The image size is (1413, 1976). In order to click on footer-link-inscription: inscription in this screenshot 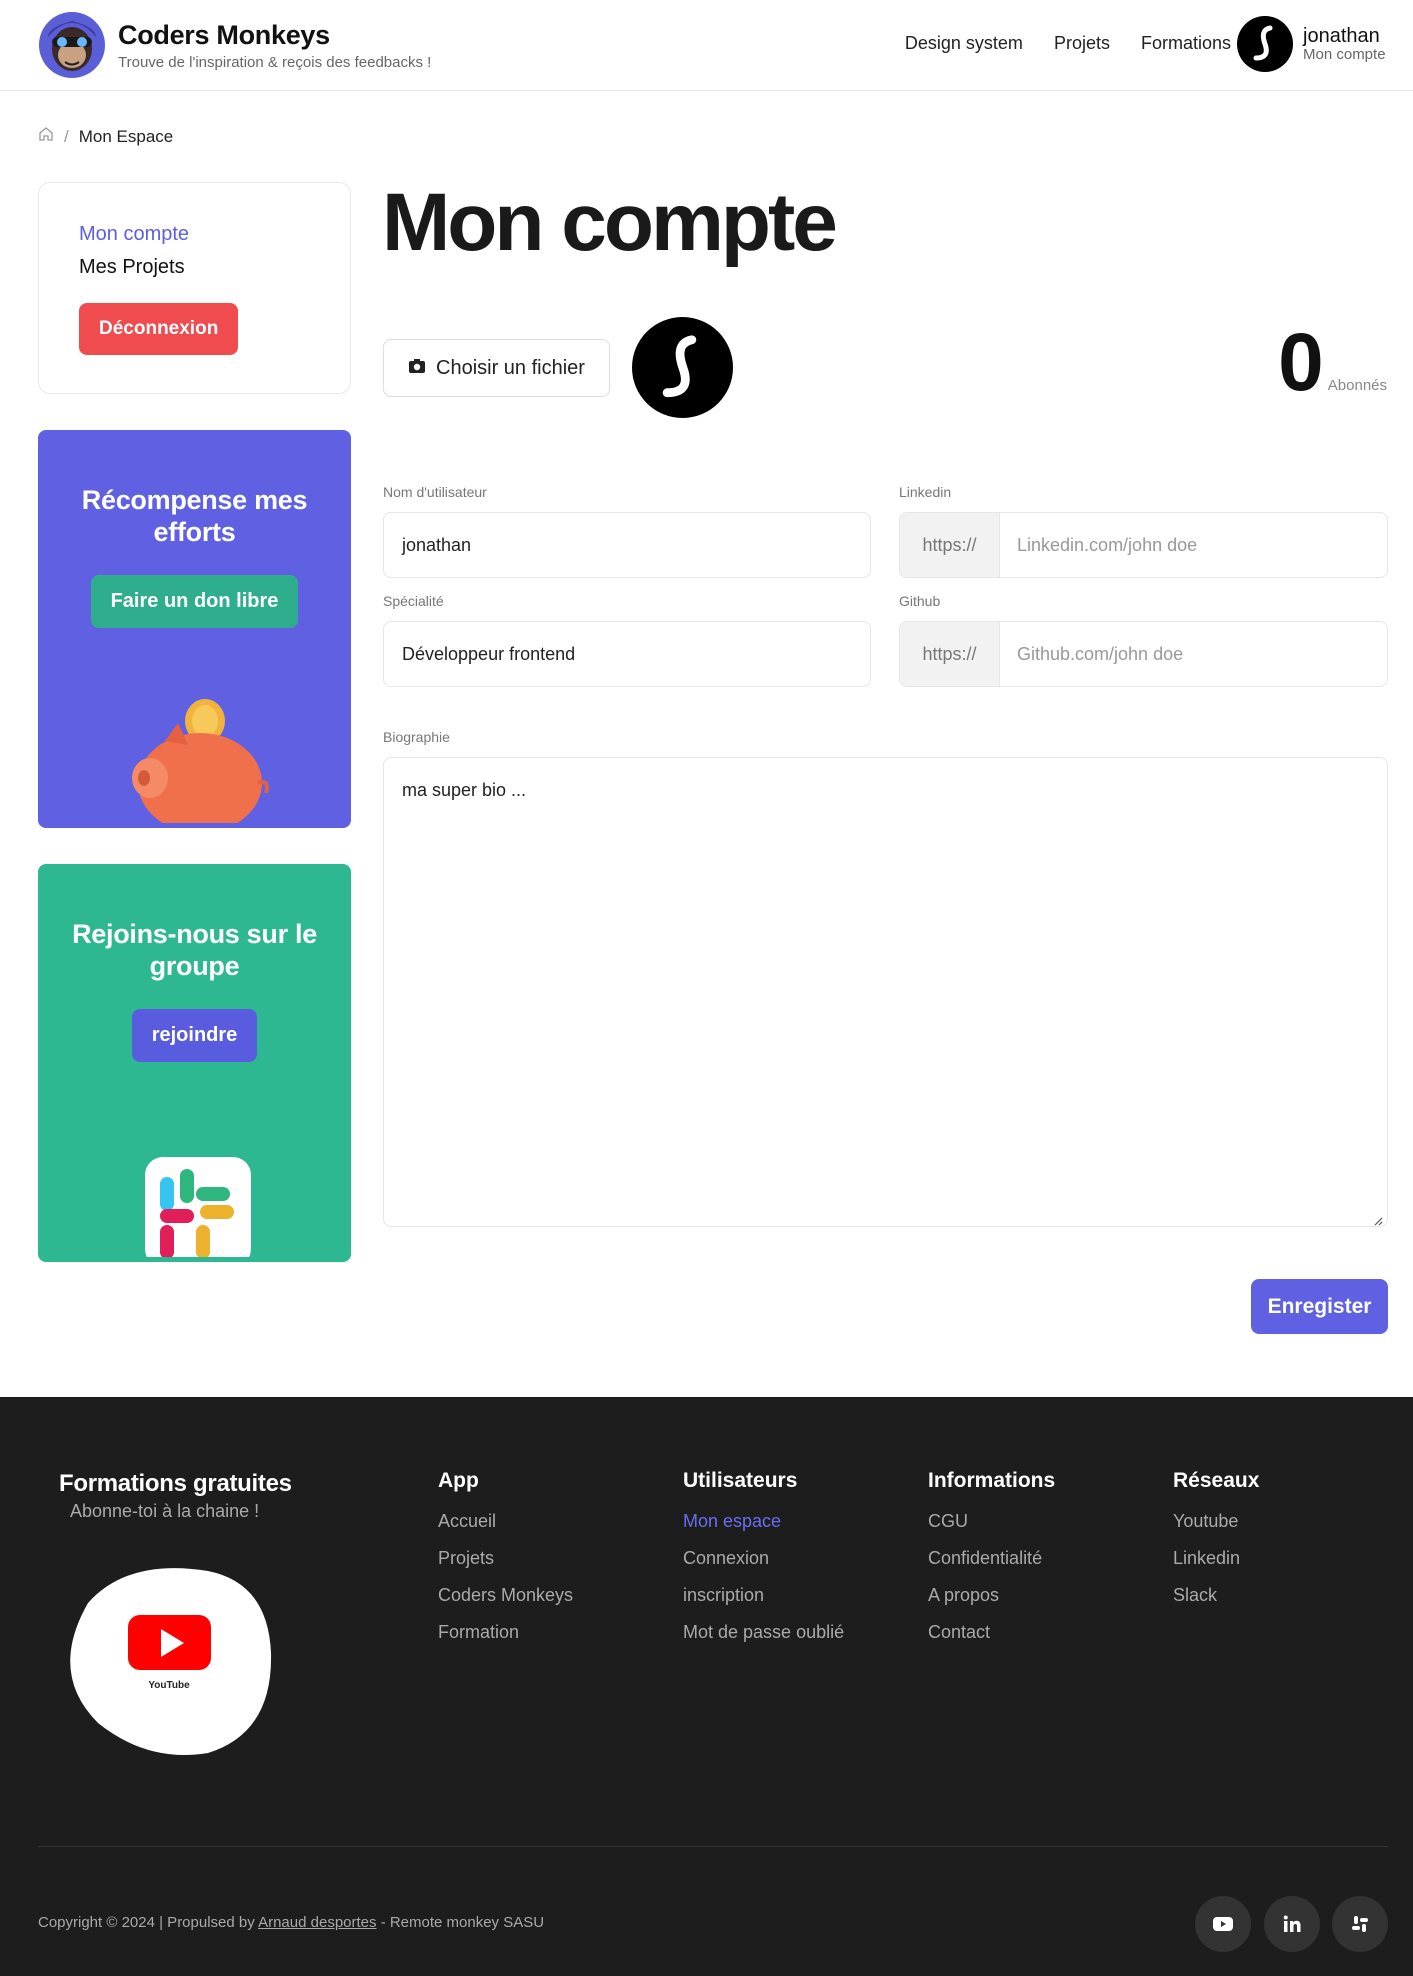, I will do `click(763, 1595)`.